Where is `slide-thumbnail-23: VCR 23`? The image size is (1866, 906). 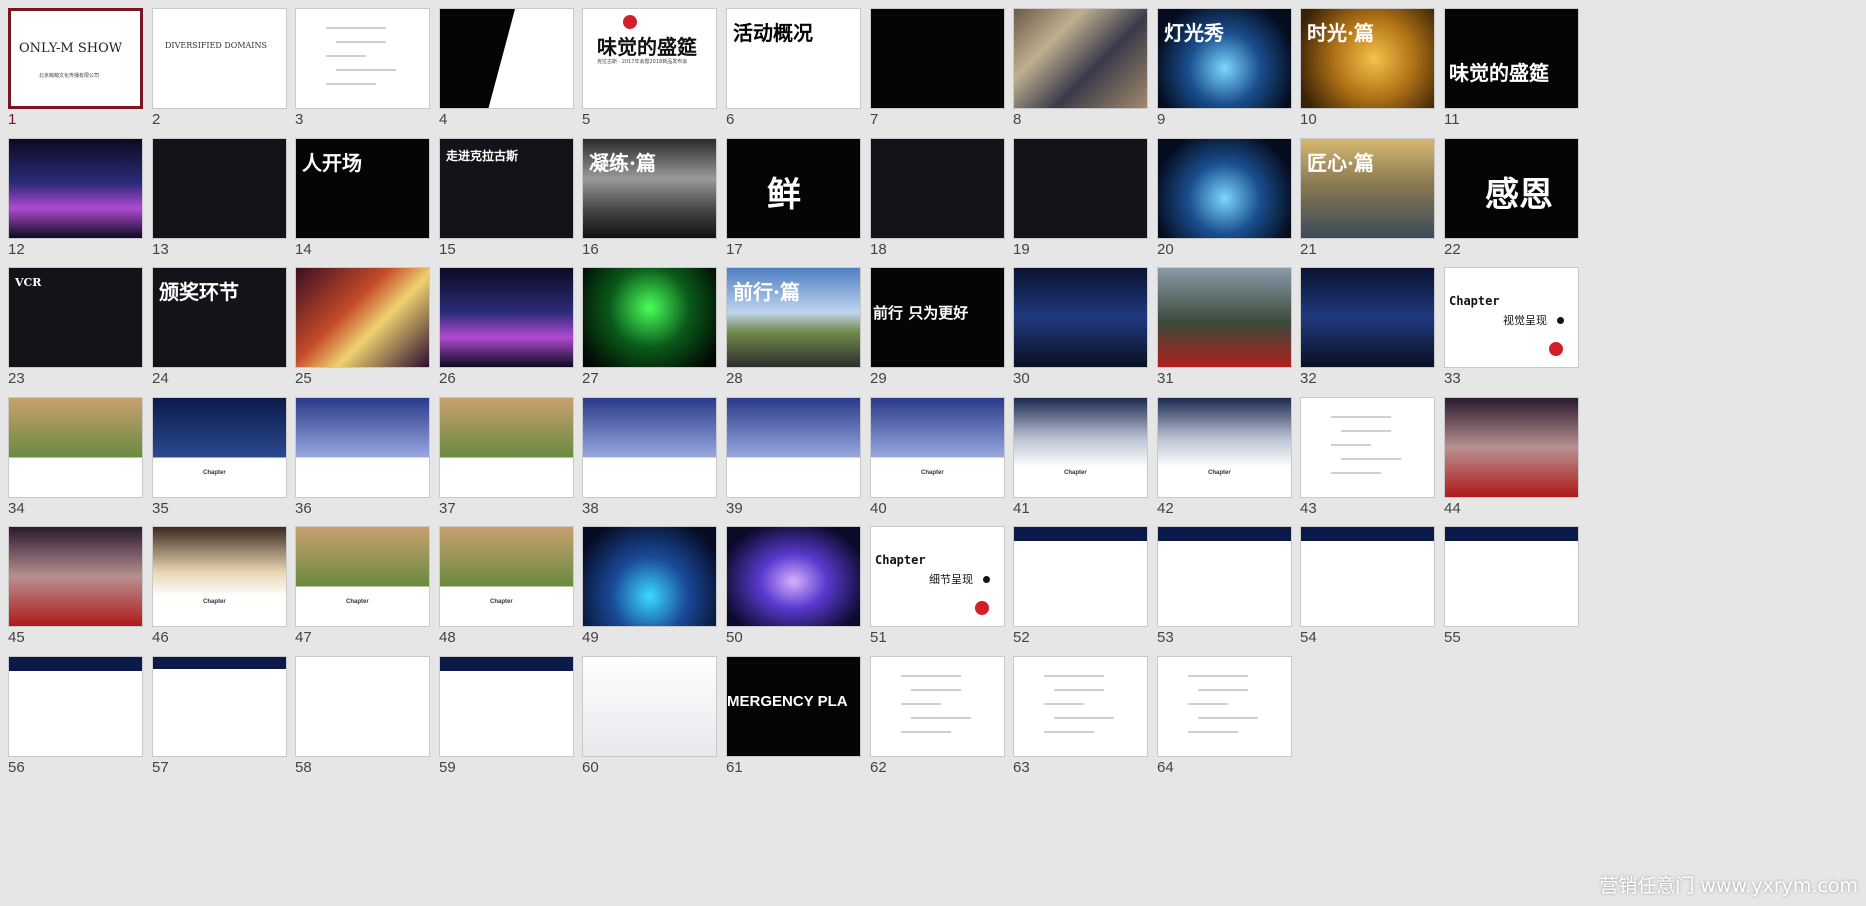 slide-thumbnail-23: VCR 23 is located at coordinates (71, 322).